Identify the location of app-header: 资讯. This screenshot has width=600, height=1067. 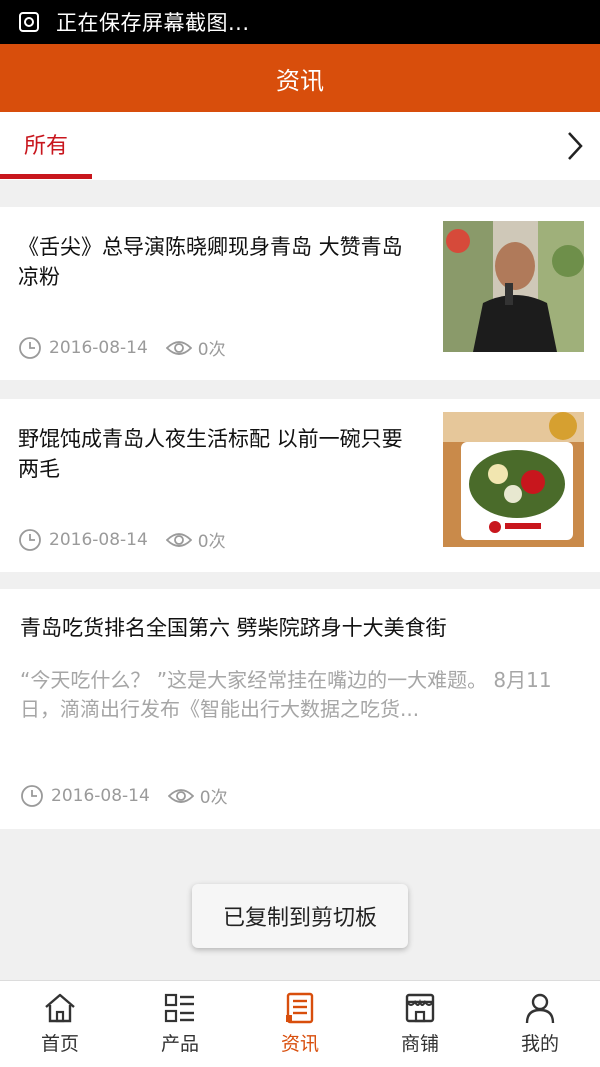
(300, 78).